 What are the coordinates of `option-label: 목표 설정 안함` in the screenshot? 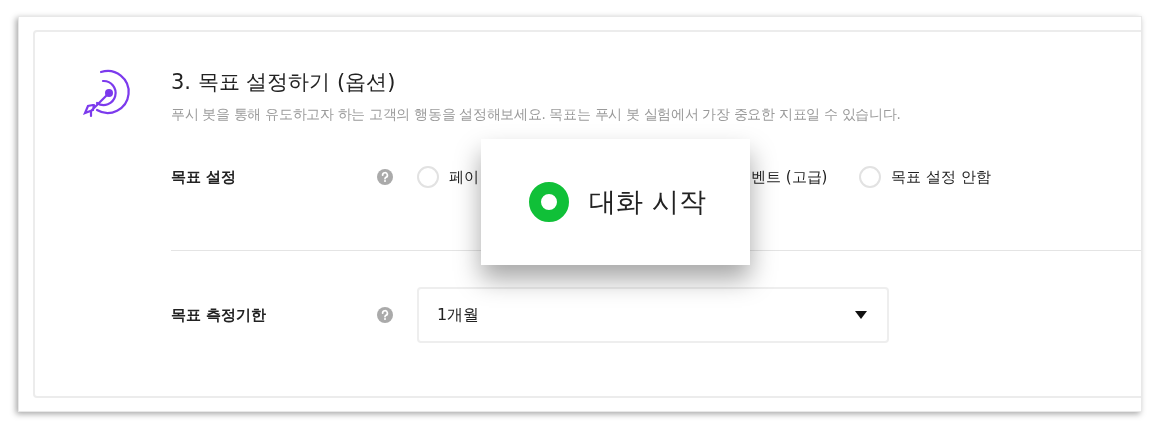 It's located at (941, 177).